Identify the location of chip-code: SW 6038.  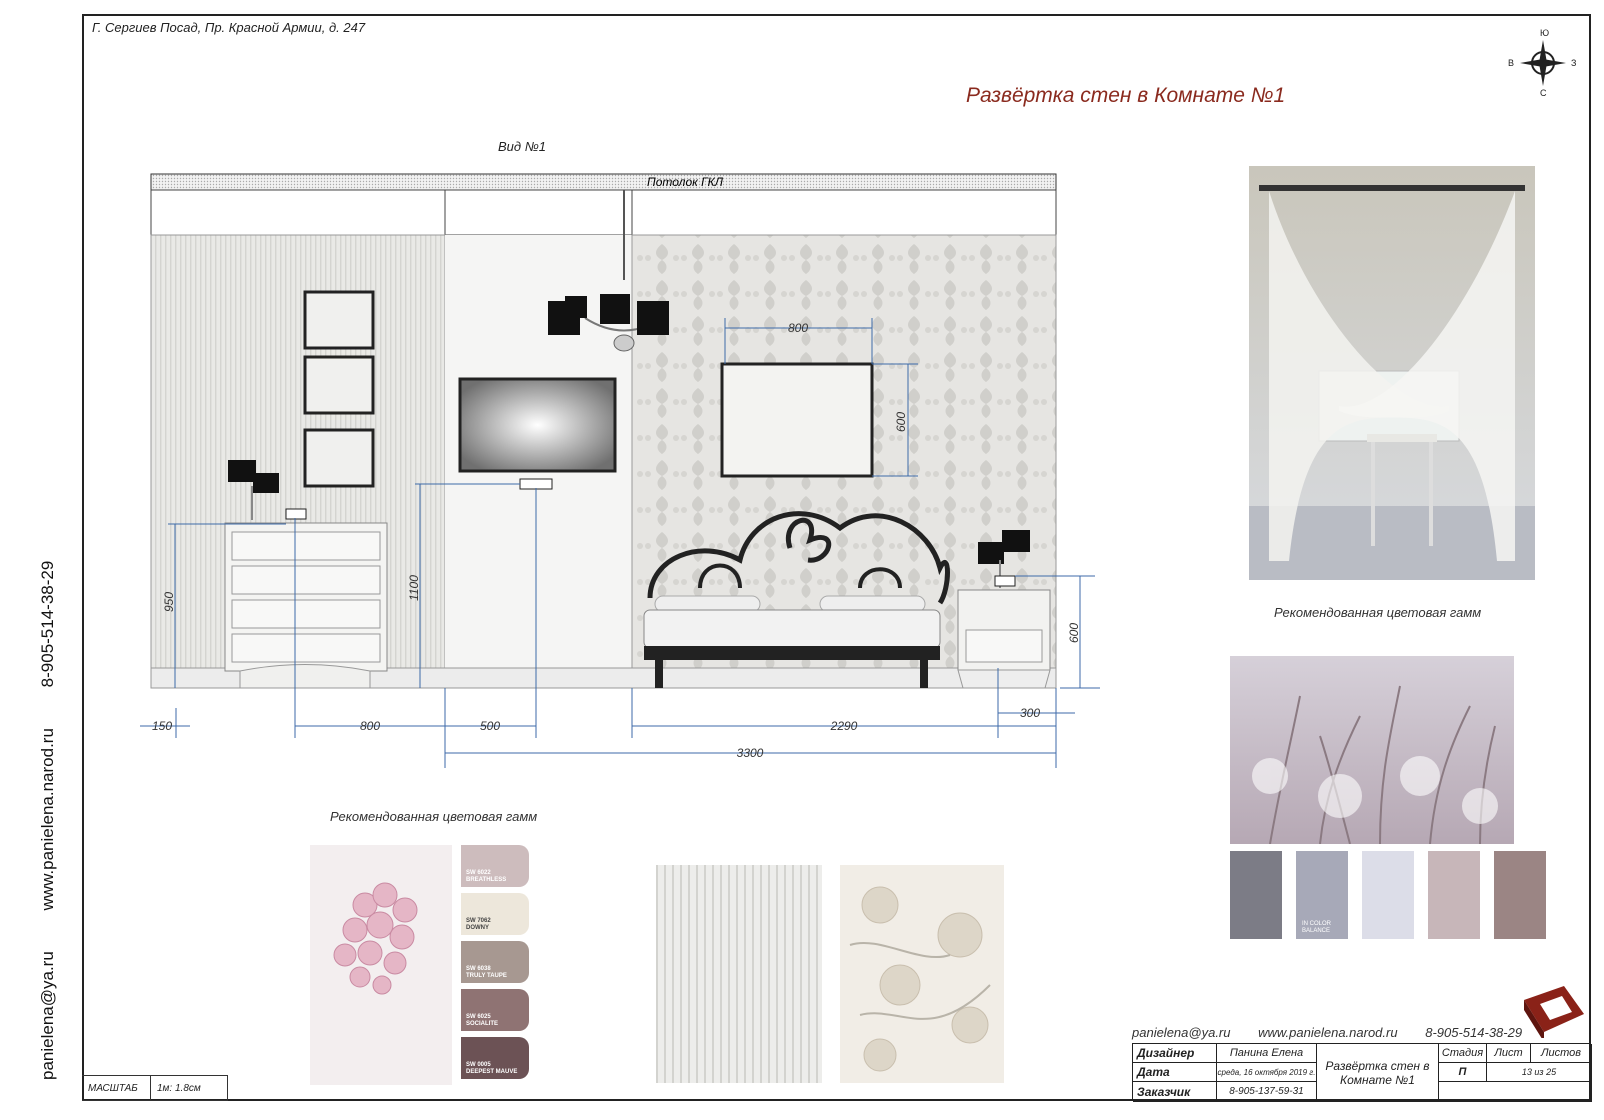
(478, 969).